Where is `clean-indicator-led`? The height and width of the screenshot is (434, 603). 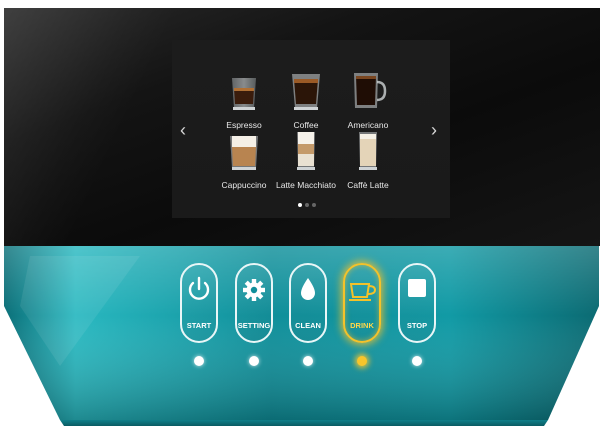 clean-indicator-led is located at coordinates (308, 361).